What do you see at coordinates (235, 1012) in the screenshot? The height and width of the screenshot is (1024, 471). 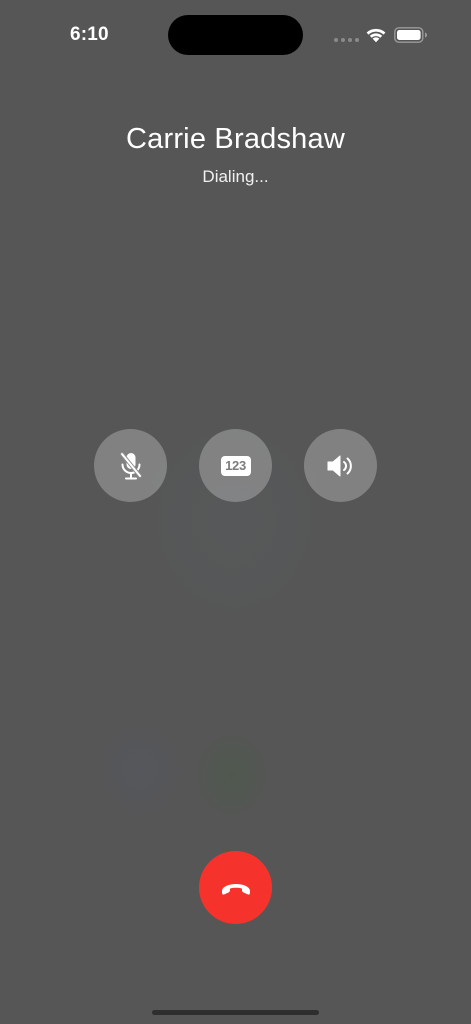 I see `home-indicator` at bounding box center [235, 1012].